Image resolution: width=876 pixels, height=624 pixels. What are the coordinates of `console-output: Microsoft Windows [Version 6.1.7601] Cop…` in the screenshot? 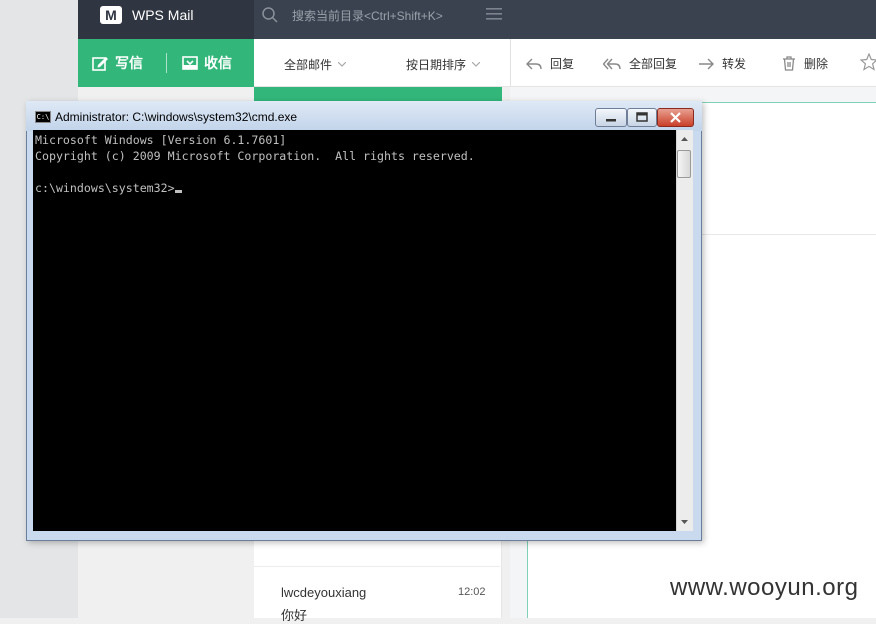 It's located at (353, 164).